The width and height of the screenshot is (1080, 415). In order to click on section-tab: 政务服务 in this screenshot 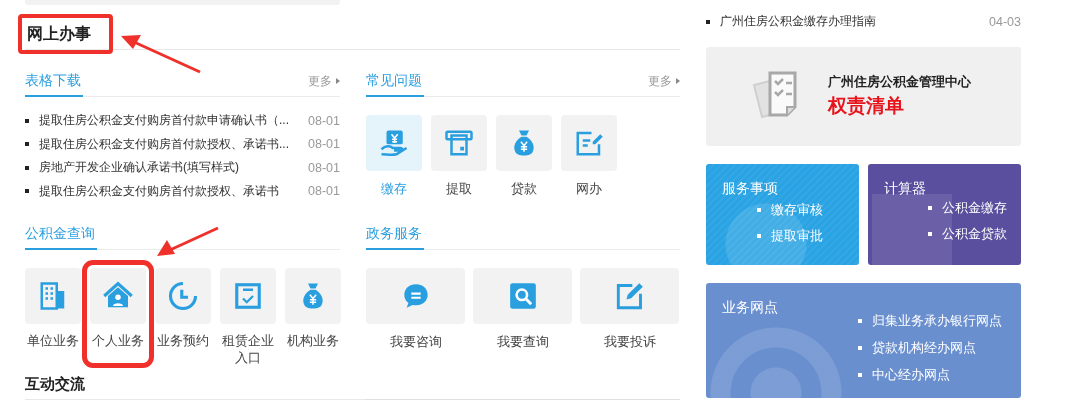, I will do `click(395, 234)`.